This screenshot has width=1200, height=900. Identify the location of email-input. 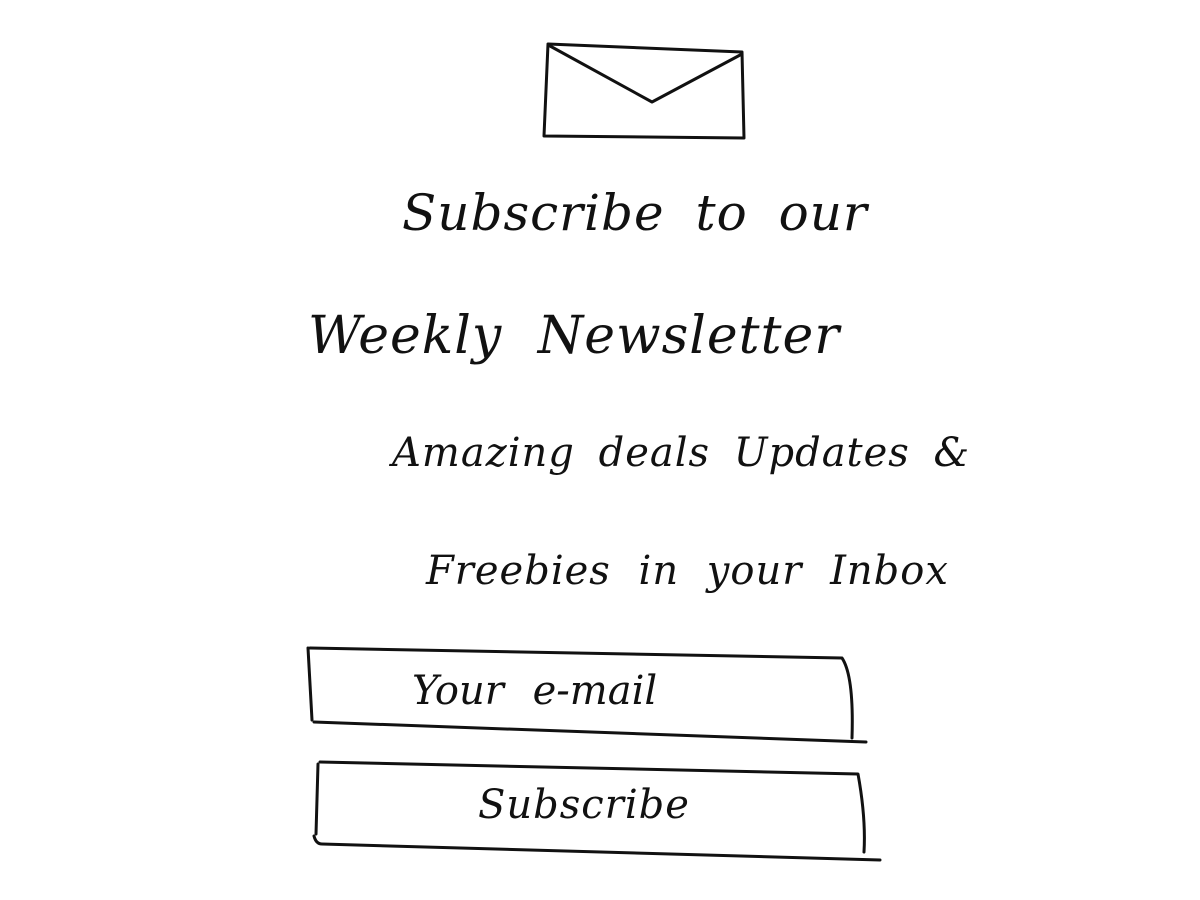
(626, 691).